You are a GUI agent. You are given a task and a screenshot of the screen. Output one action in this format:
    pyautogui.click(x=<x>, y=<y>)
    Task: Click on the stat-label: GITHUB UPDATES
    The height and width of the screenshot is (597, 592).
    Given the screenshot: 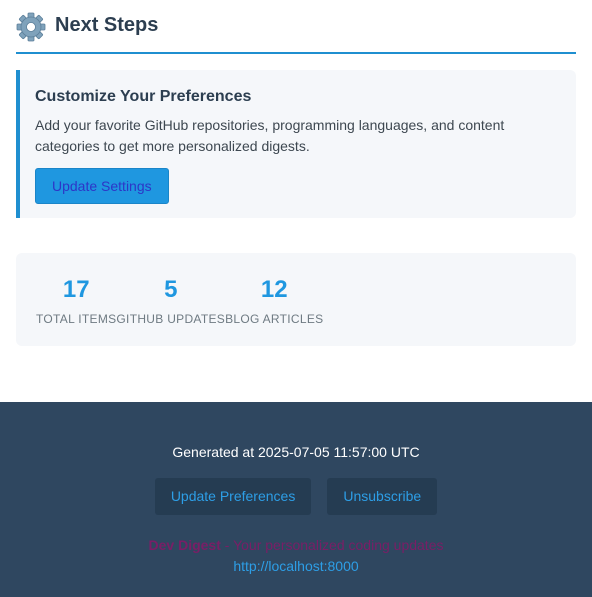 What is the action you would take?
    pyautogui.click(x=171, y=319)
    